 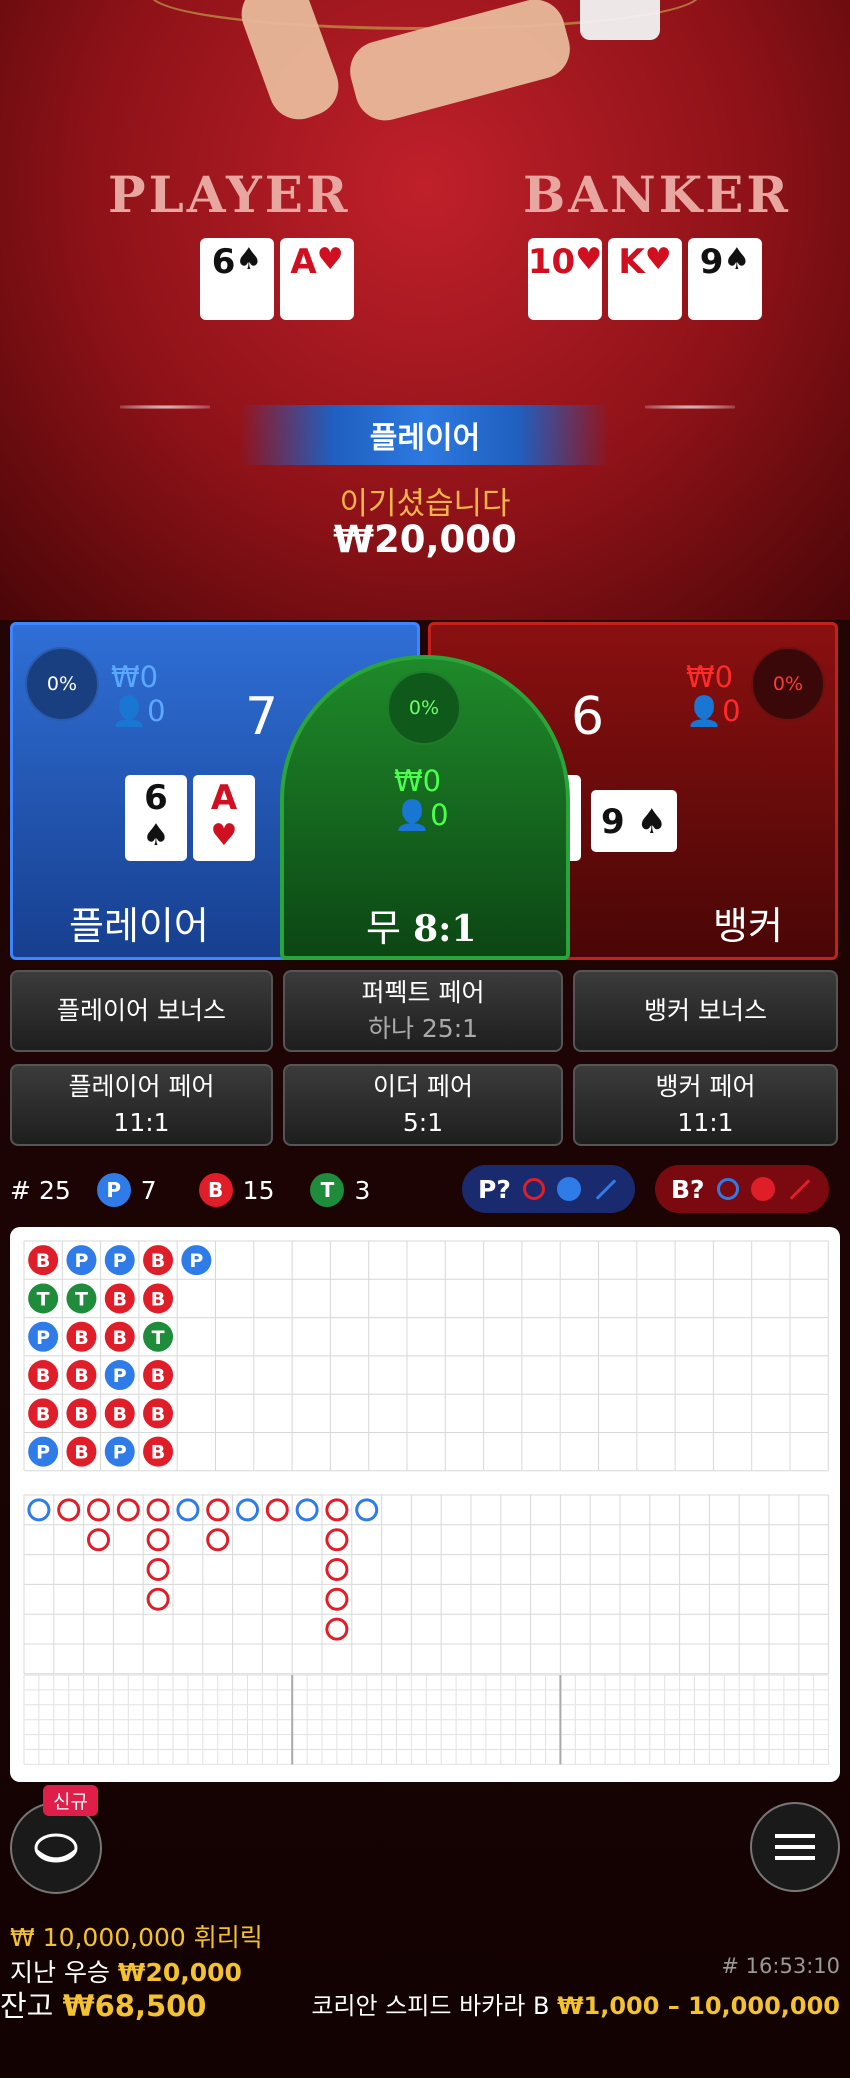 What do you see at coordinates (20, 1190) in the screenshot?
I see `rounds-label: #` at bounding box center [20, 1190].